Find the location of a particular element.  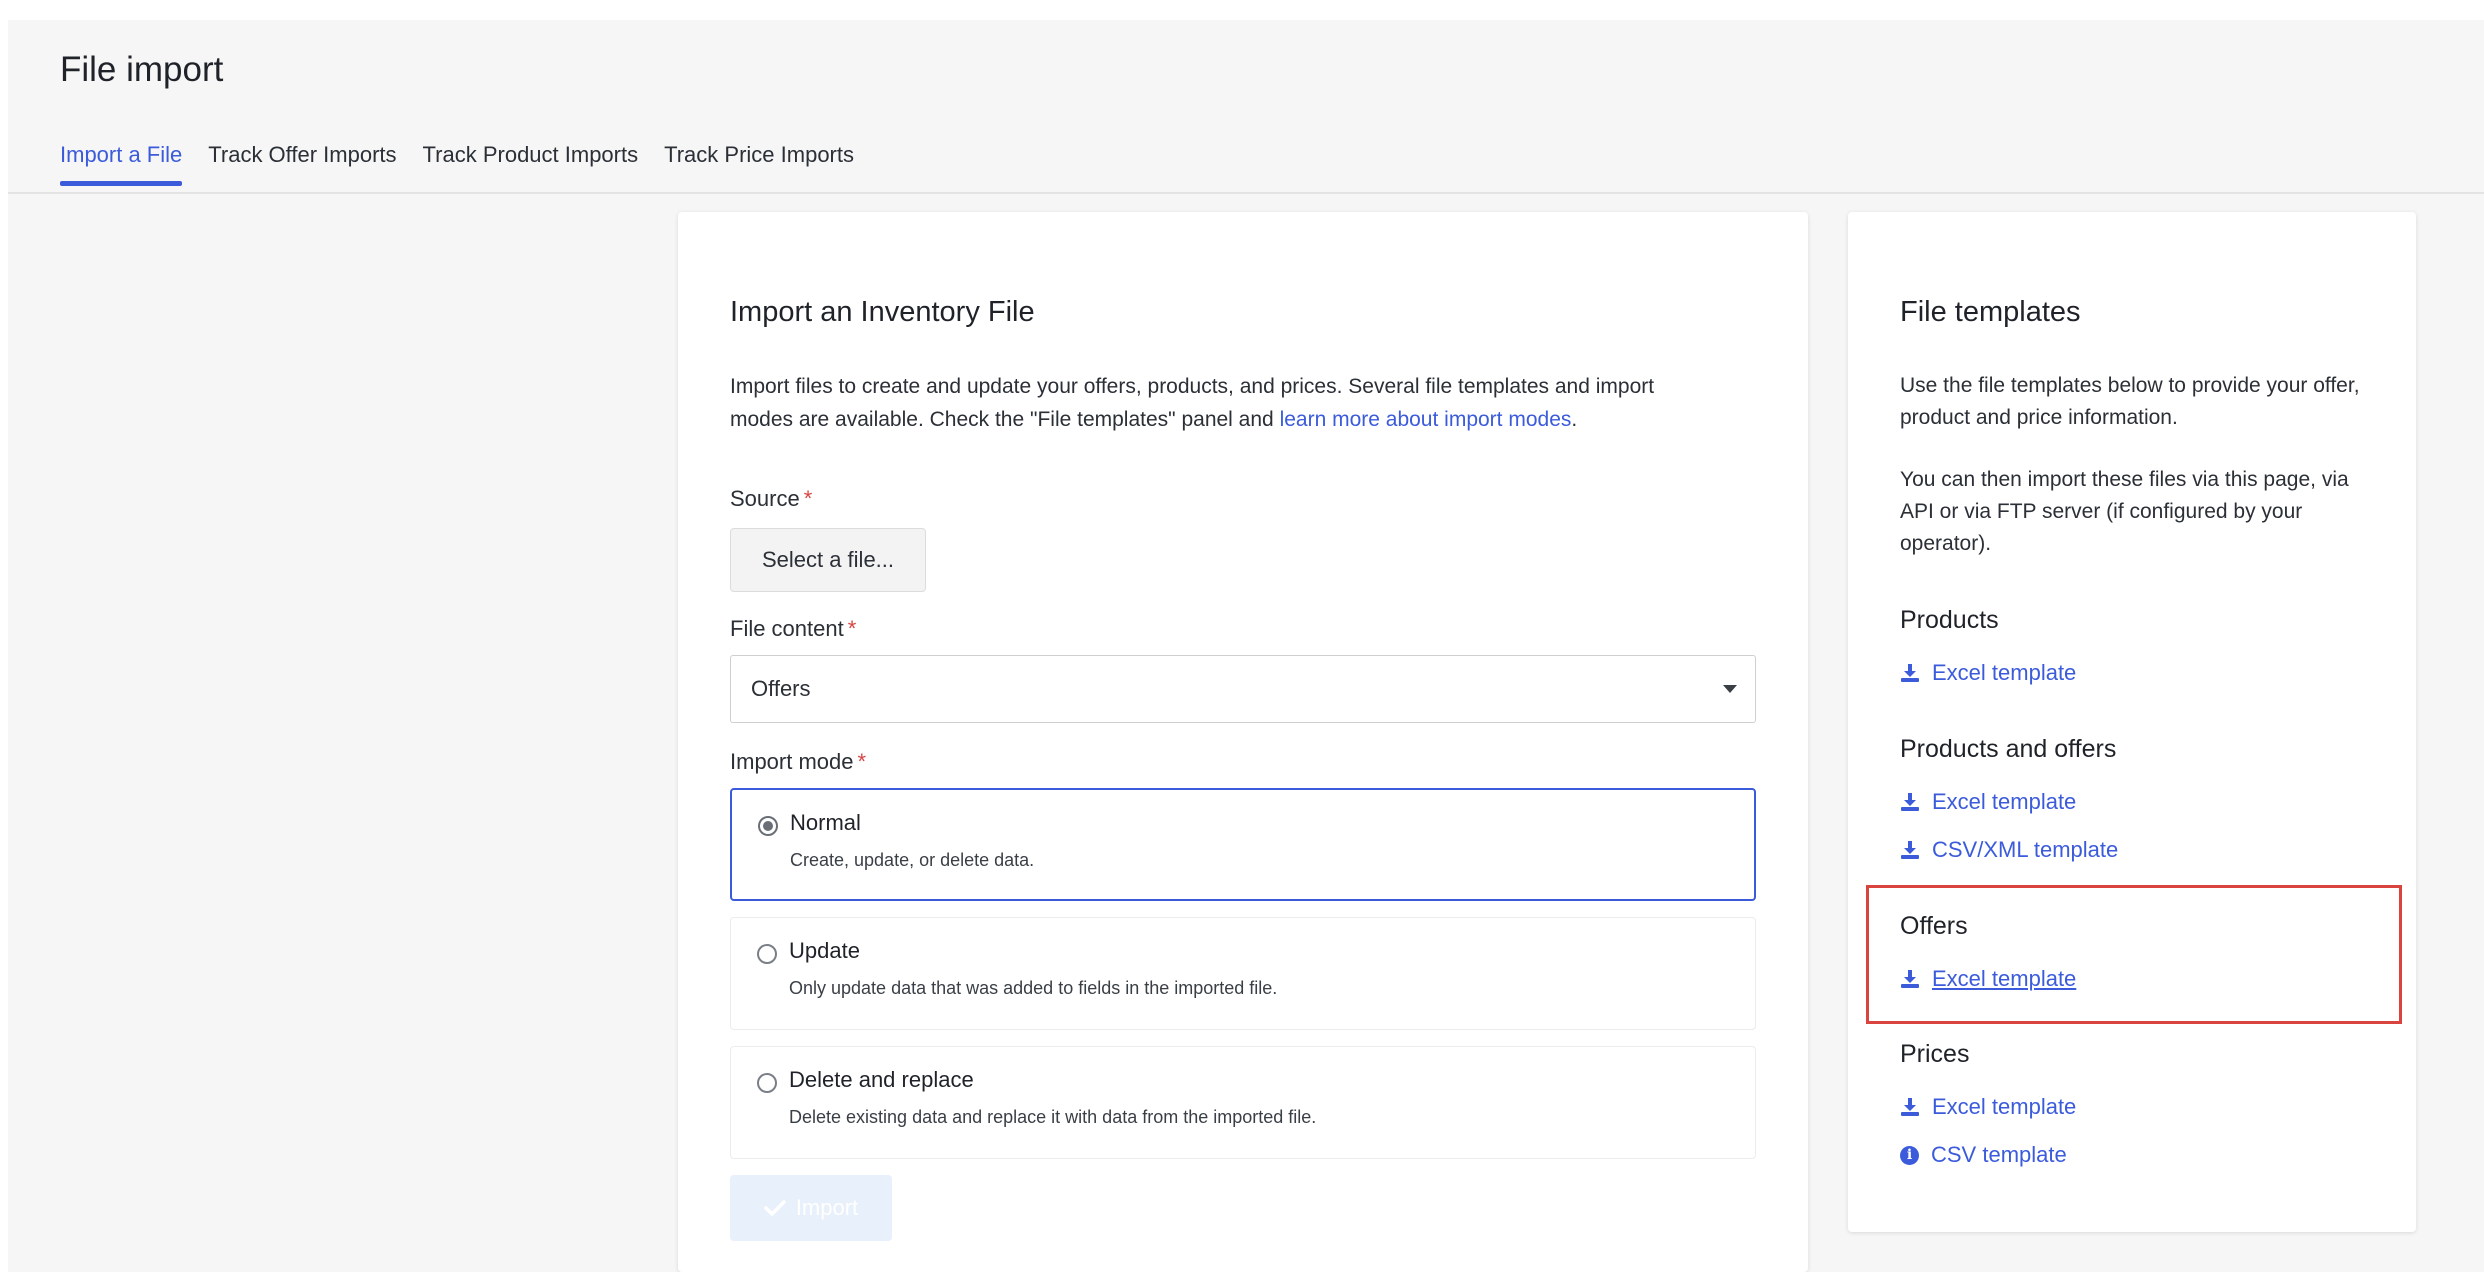

prices-excel-template-link: Excel template is located at coordinates (1988, 1107).